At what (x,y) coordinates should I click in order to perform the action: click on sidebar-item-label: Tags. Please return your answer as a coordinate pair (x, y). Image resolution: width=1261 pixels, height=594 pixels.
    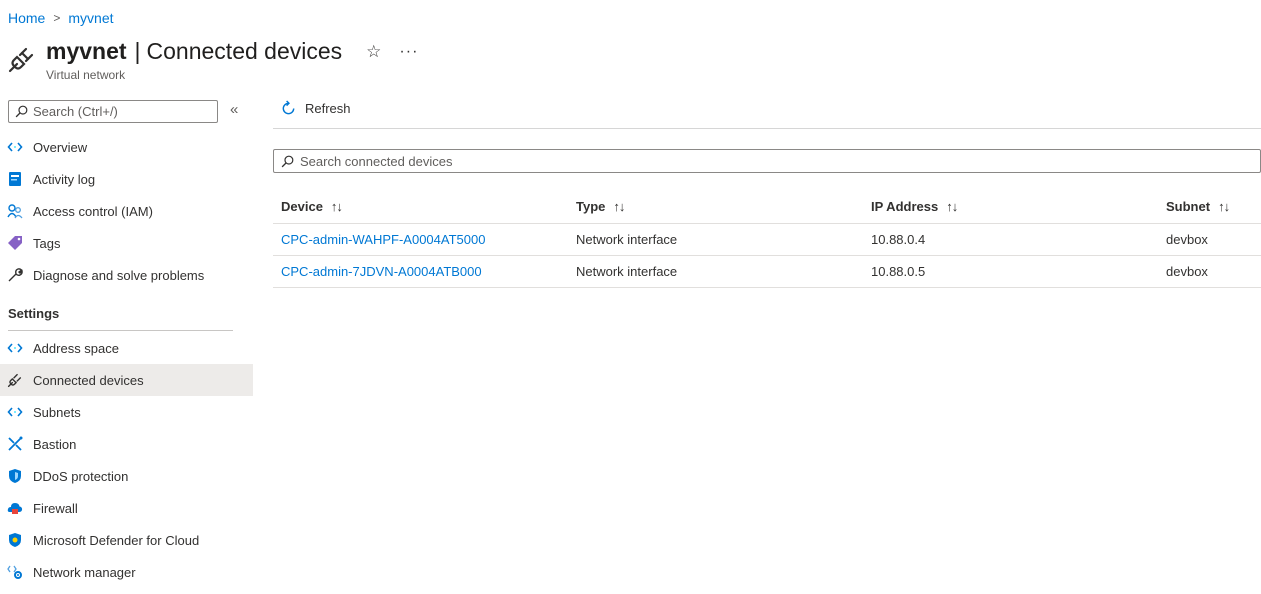
    Looking at the image, I should click on (47, 243).